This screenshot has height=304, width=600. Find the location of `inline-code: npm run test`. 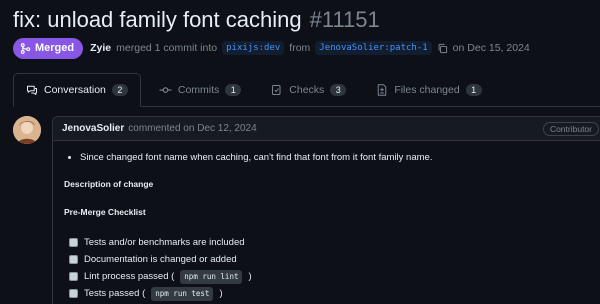

inline-code: npm run test is located at coordinates (182, 293).